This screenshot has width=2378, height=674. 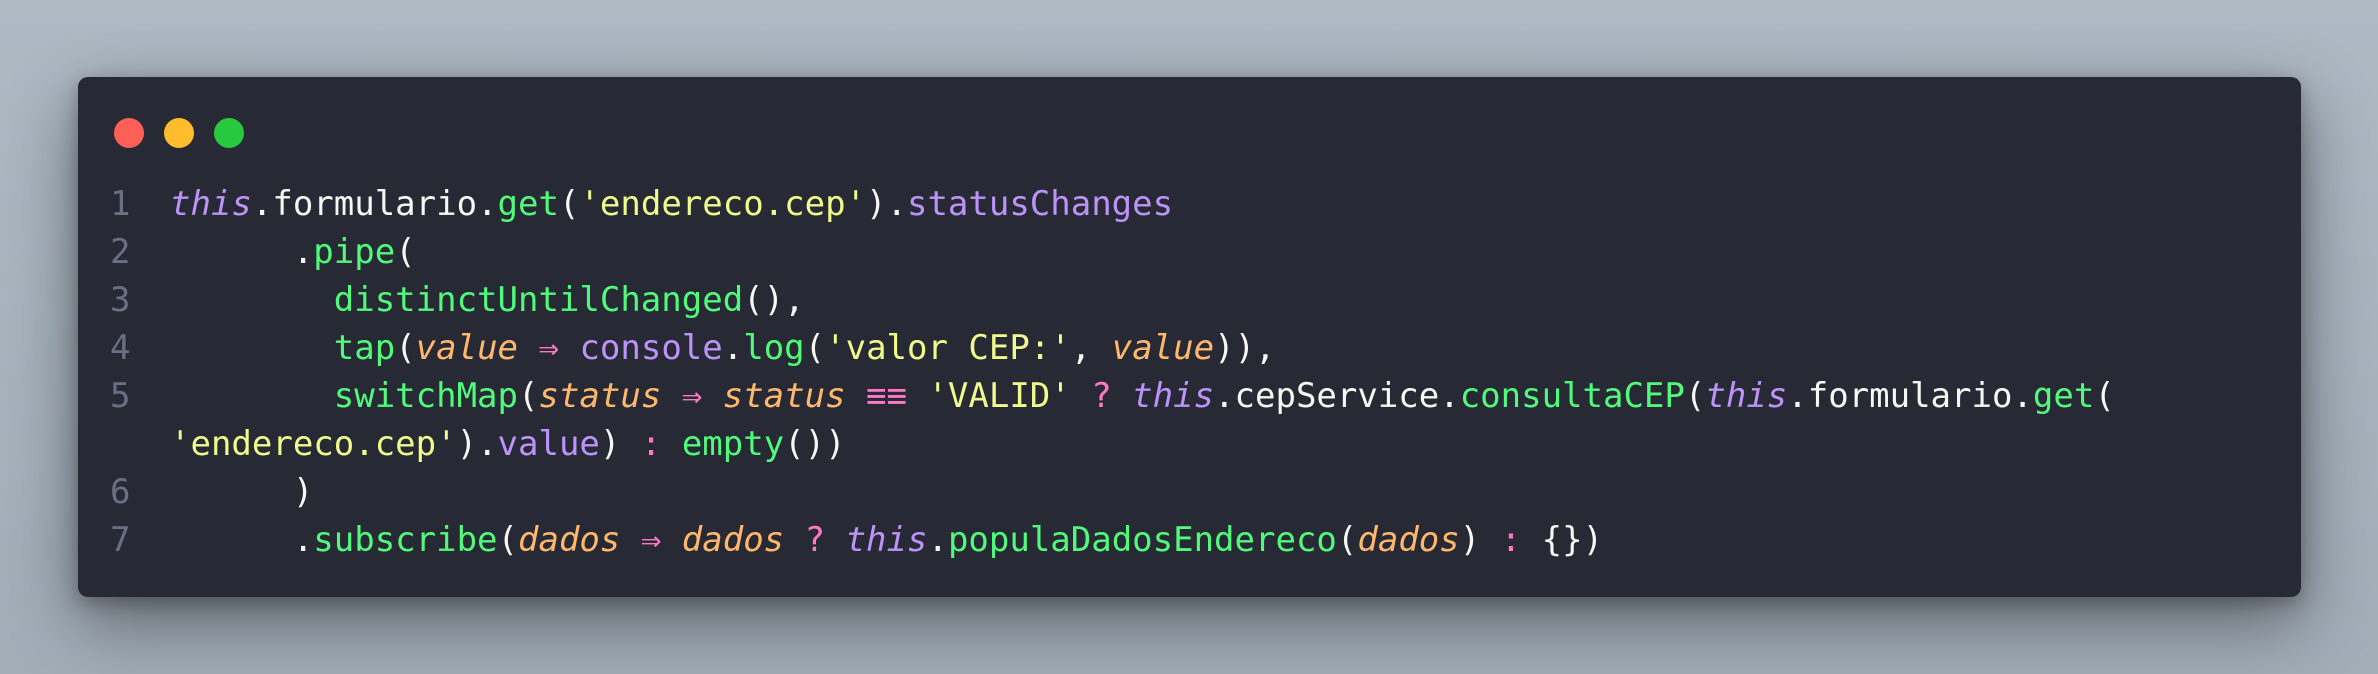 I want to click on code-token: statusChanges, so click(x=1040, y=204).